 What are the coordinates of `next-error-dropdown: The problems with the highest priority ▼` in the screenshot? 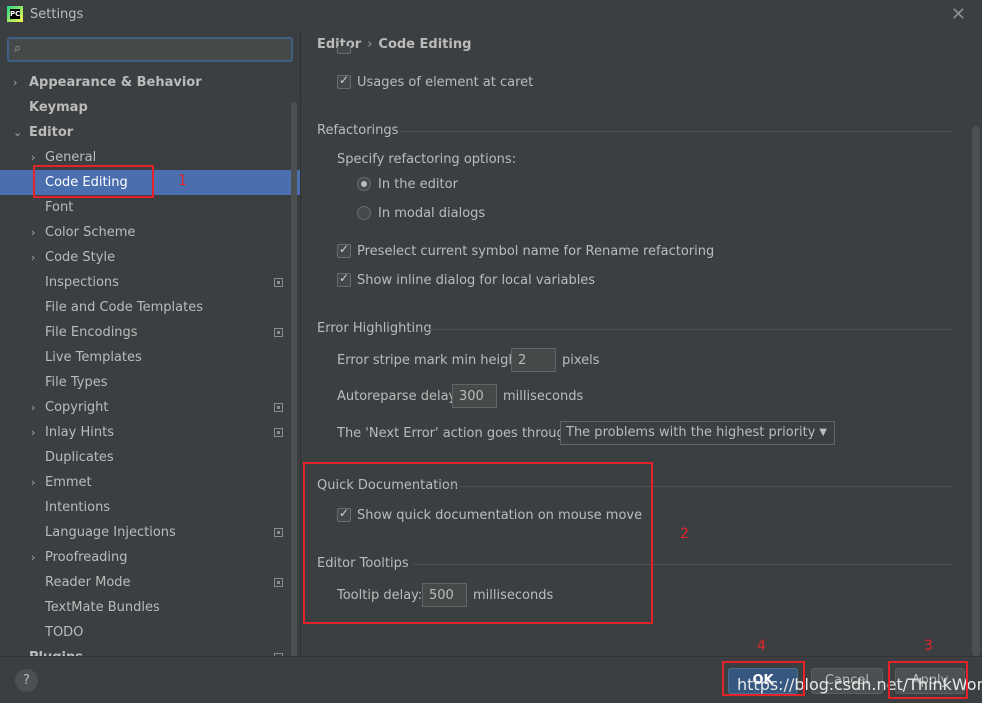 It's located at (697, 433).